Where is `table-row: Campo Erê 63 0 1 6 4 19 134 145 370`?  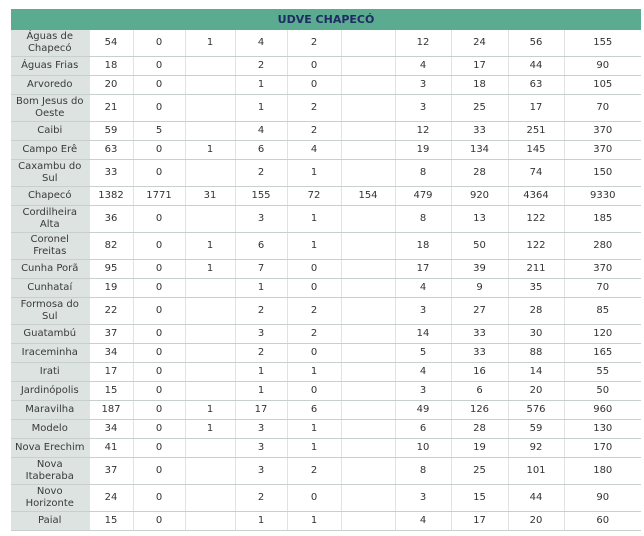
table-row: Campo Erê 63 0 1 6 4 19 134 145 370 is located at coordinates (326, 150).